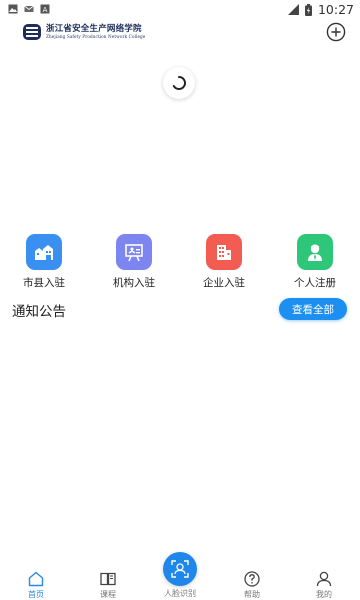  I want to click on entry-grid: 市县入驻 机构入驻 企业入驻 个人注册, so click(180, 262).